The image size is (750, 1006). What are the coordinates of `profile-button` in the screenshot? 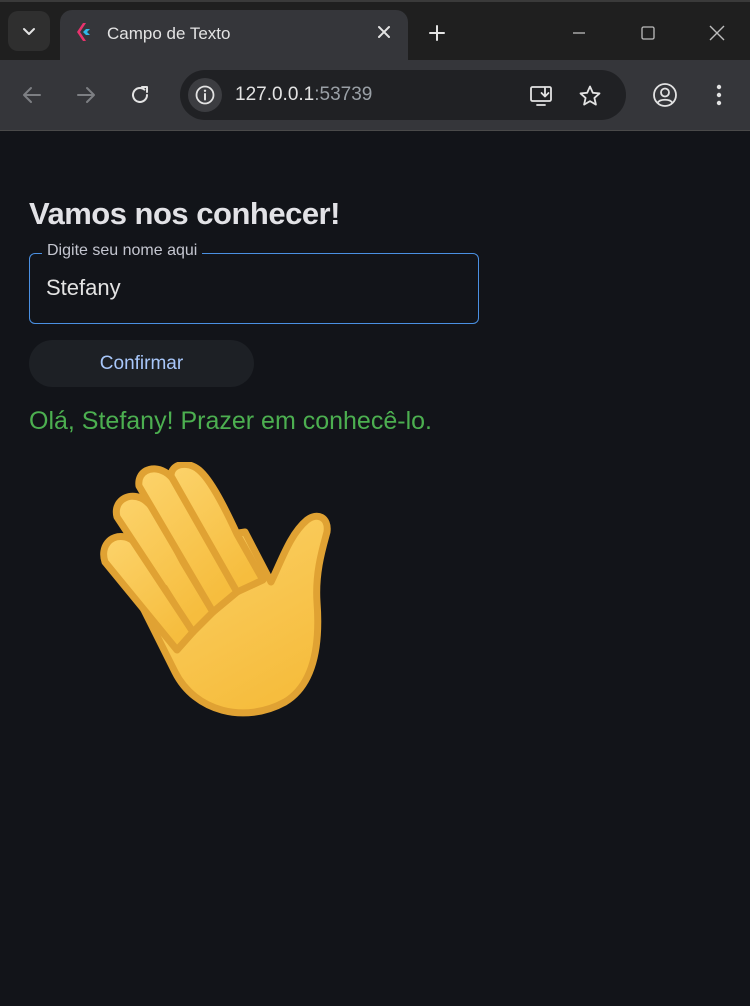 It's located at (665, 95).